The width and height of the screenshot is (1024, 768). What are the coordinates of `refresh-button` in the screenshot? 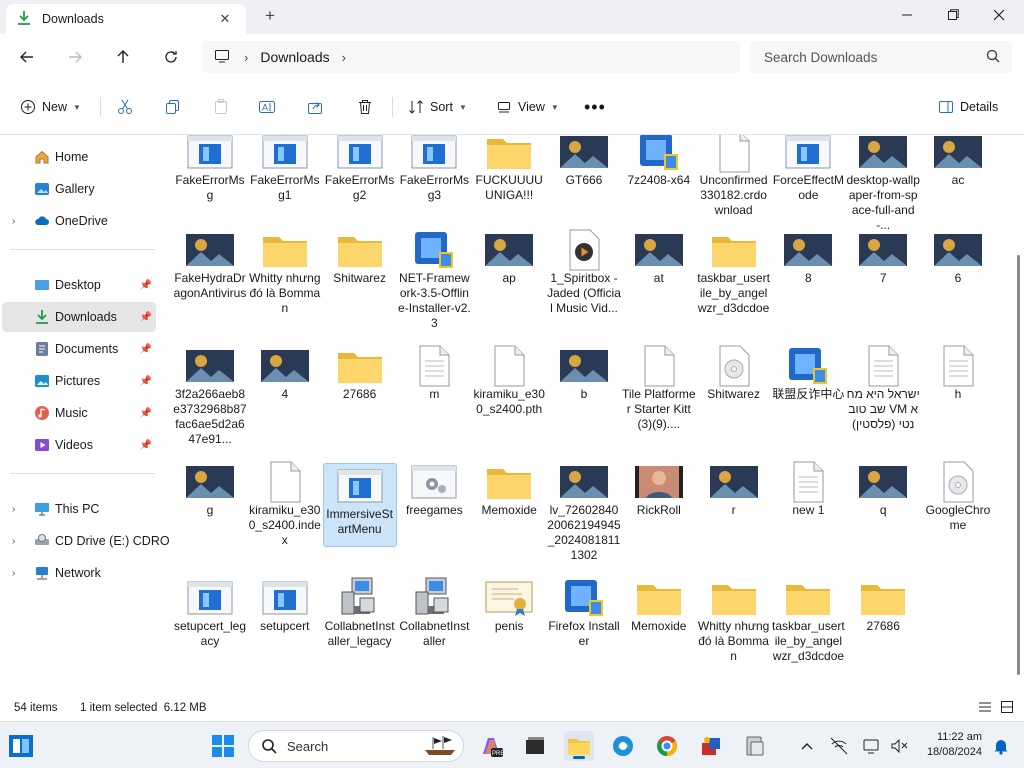 It's located at (171, 57).